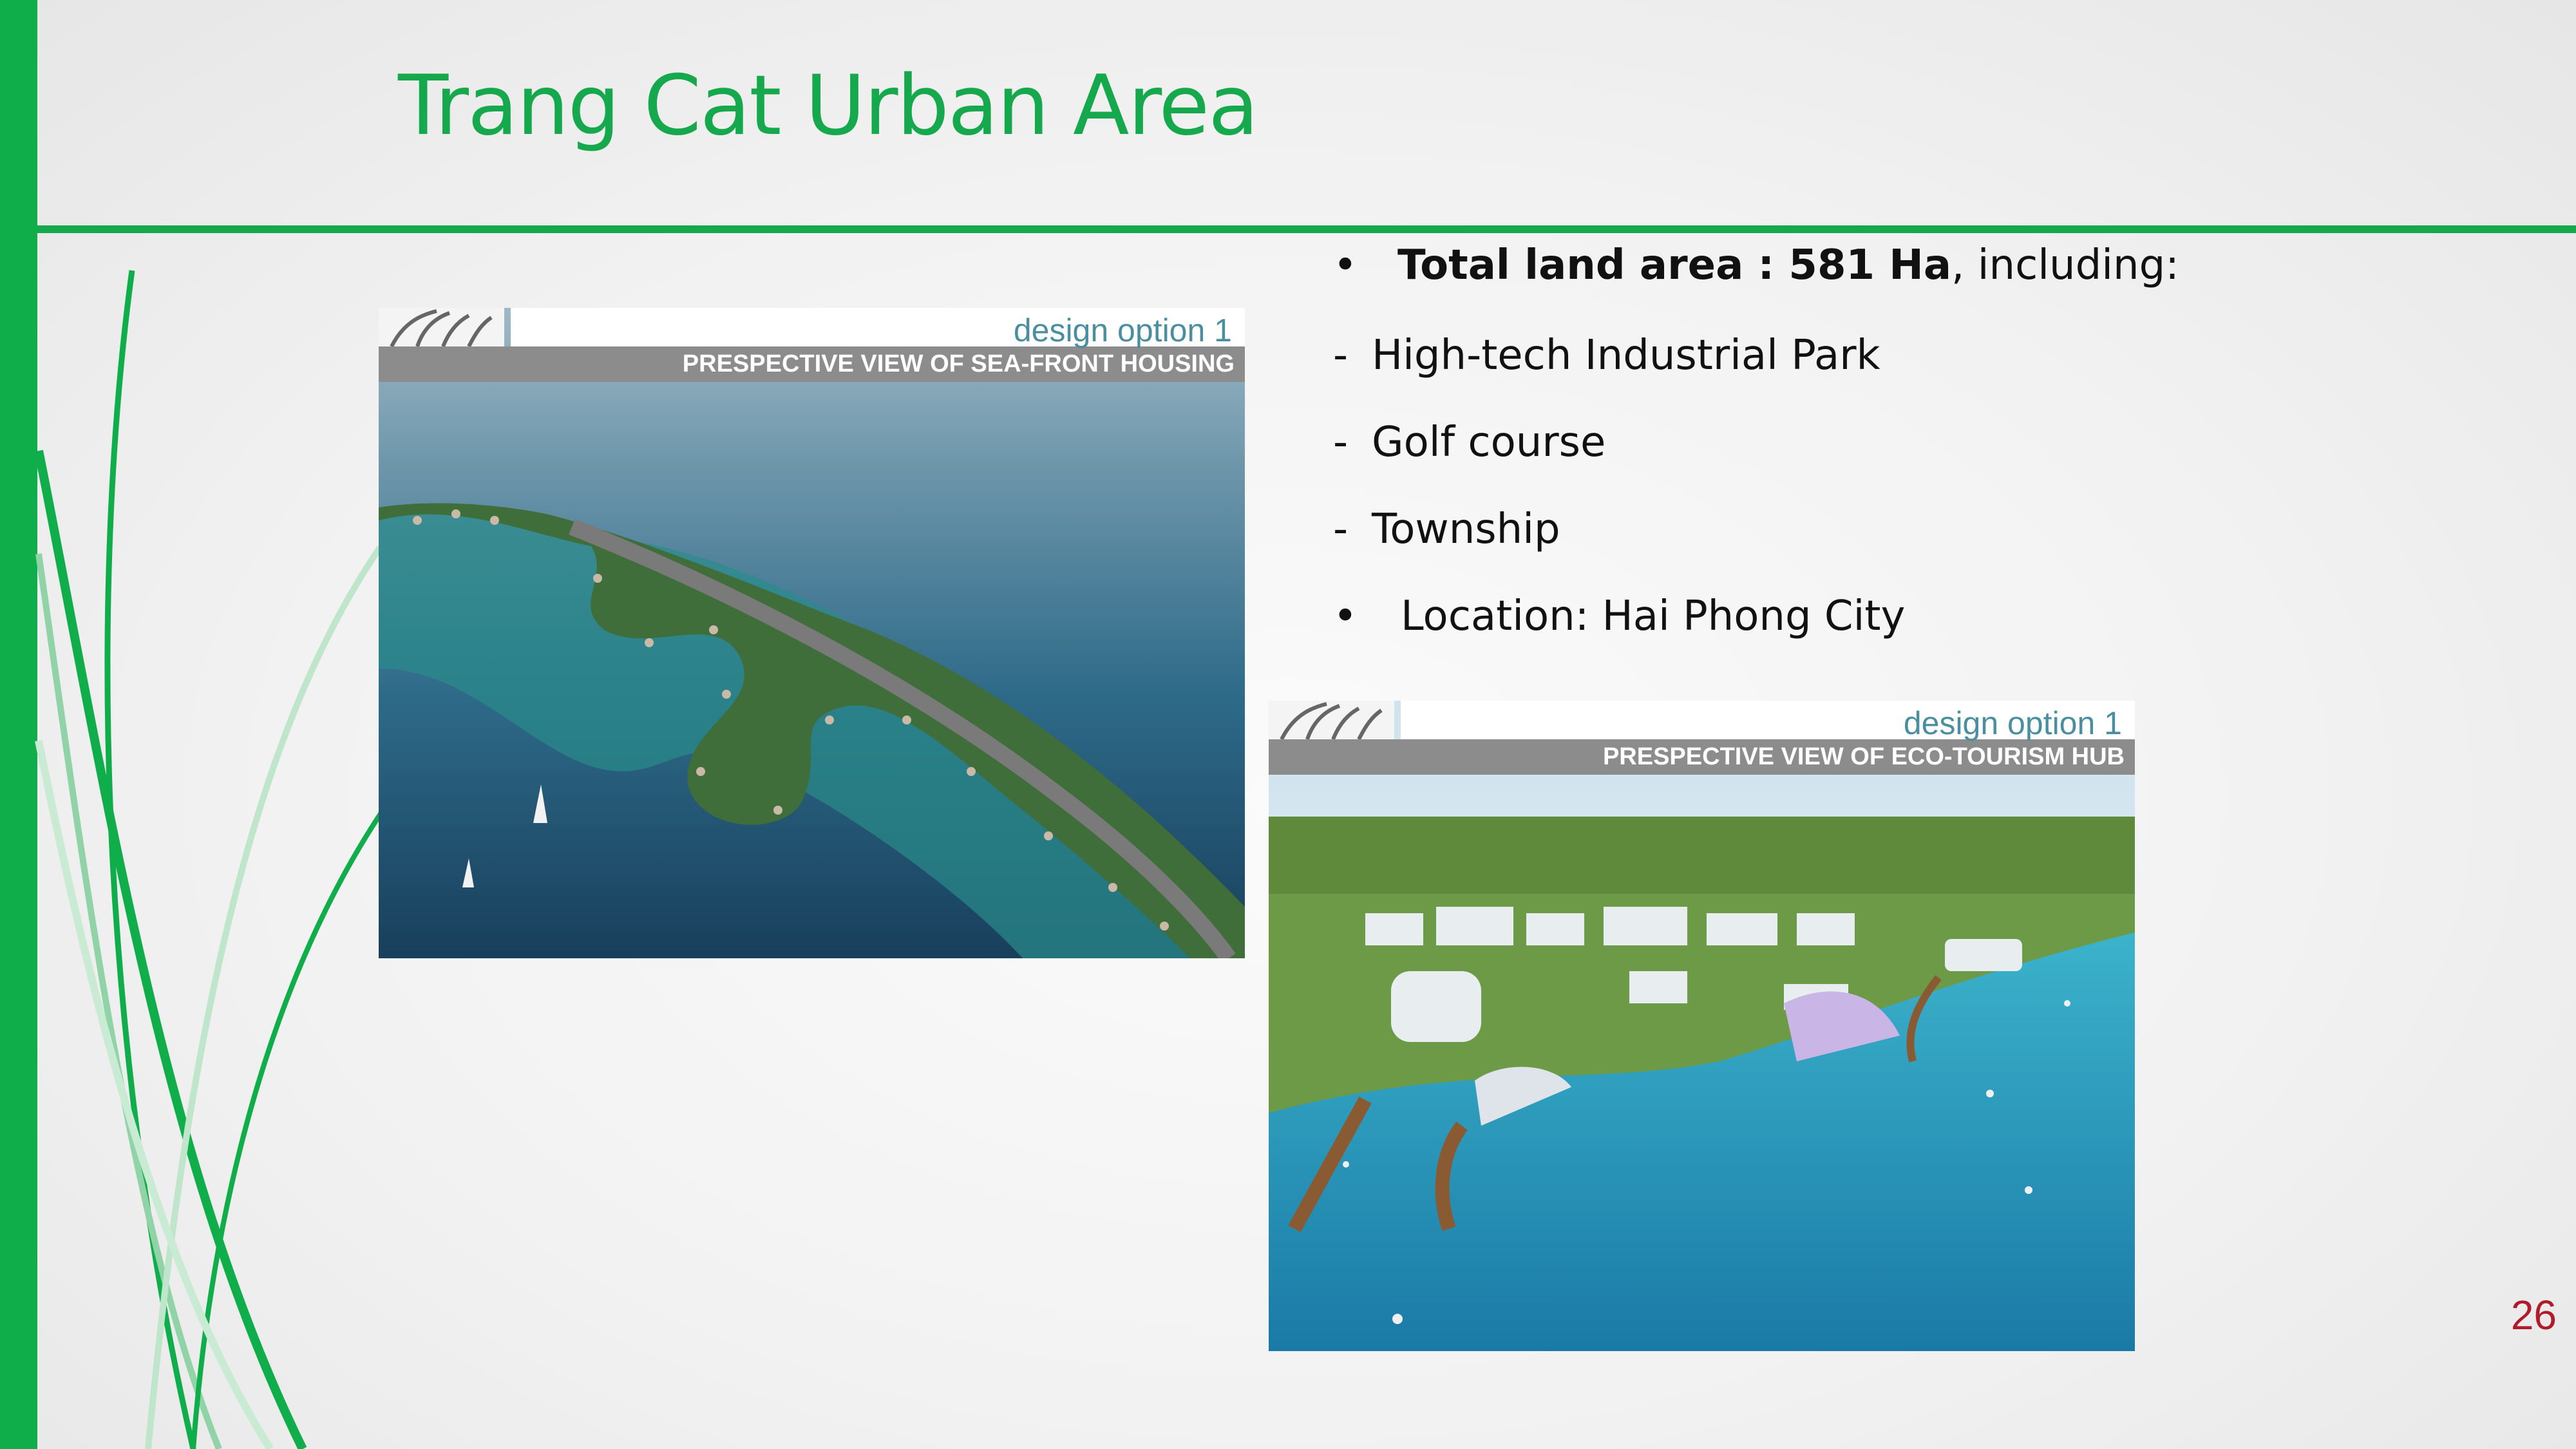 The image size is (2576, 1449). I want to click on slide-title: Trang Cat Urban Area, so click(828, 106).